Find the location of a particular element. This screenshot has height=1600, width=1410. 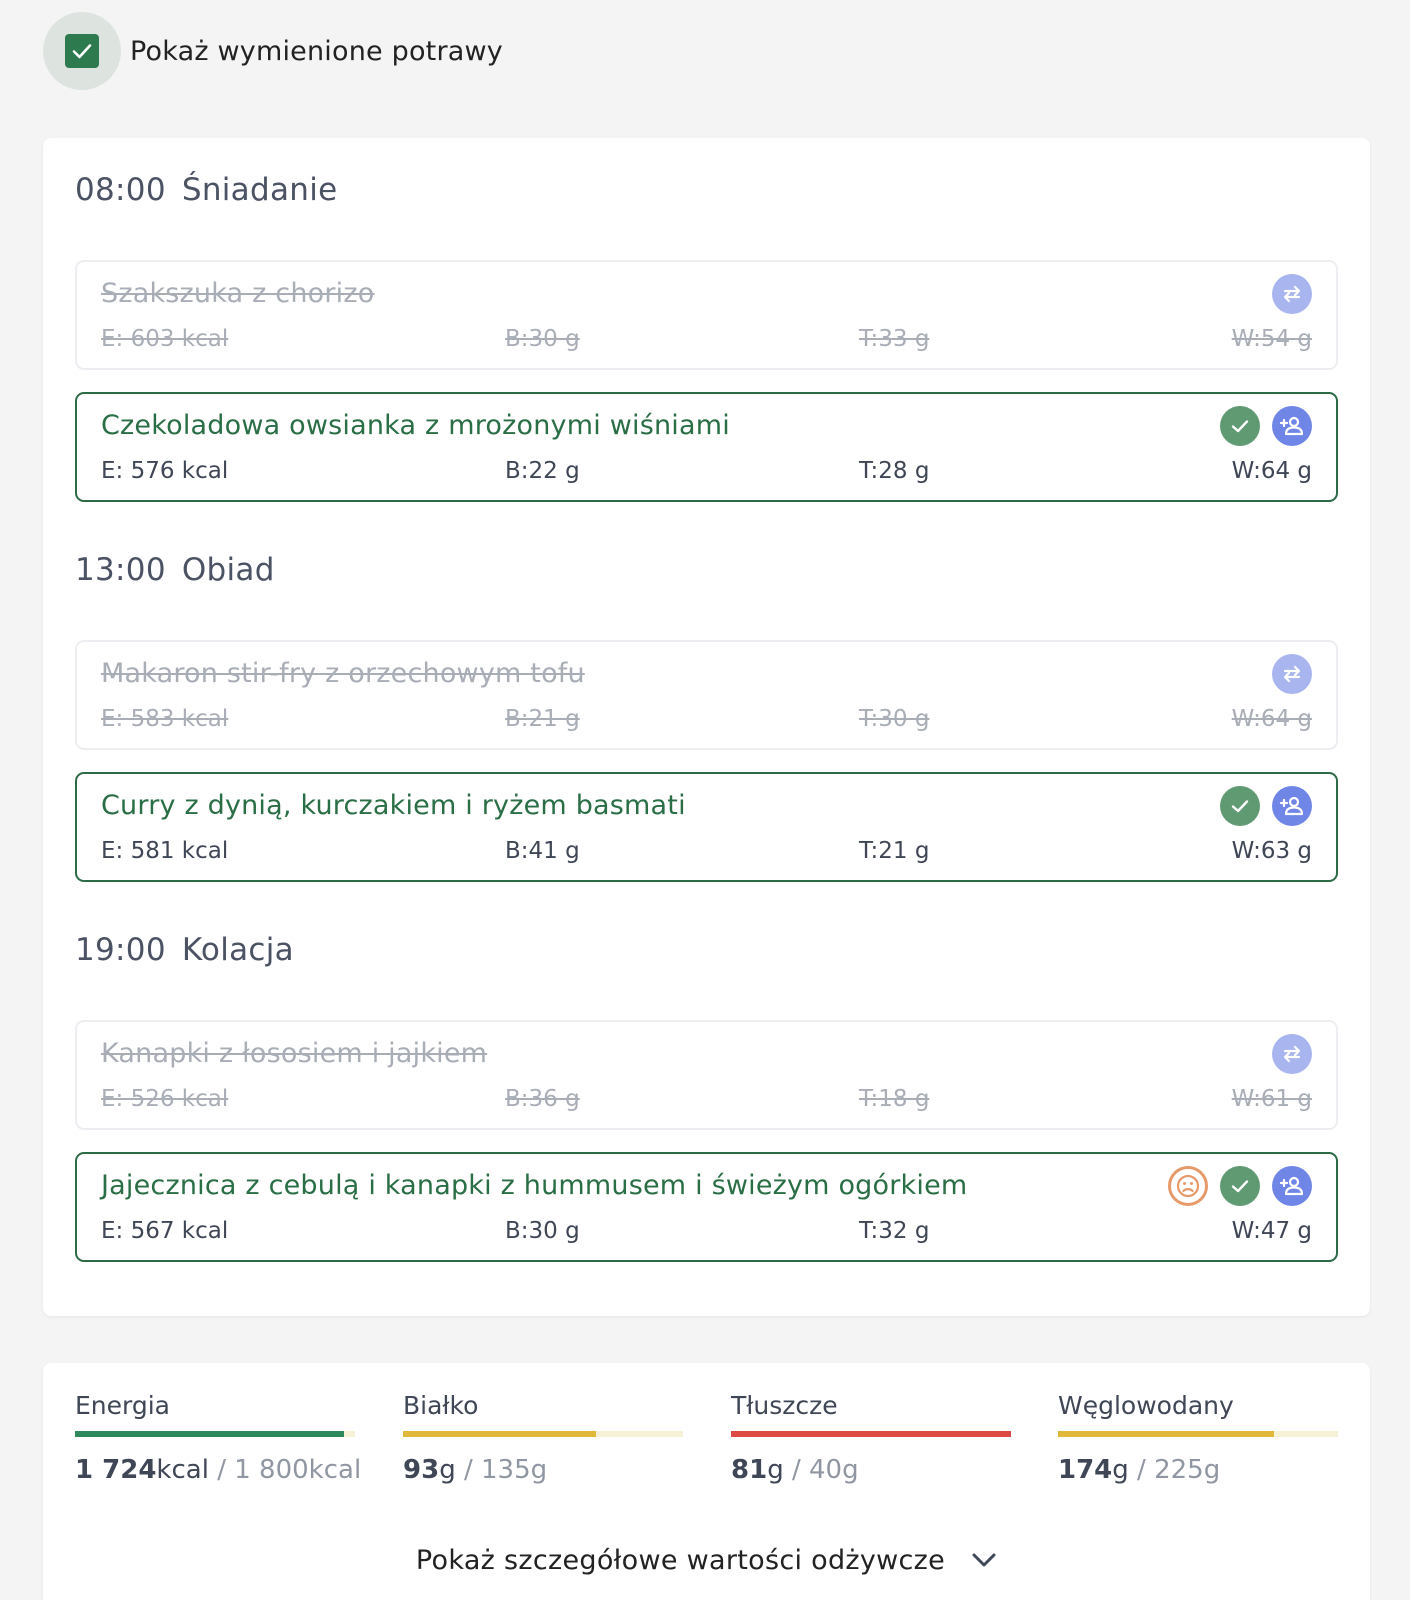

meal-header: 08:00 Śniadanie is located at coordinates (706, 190).